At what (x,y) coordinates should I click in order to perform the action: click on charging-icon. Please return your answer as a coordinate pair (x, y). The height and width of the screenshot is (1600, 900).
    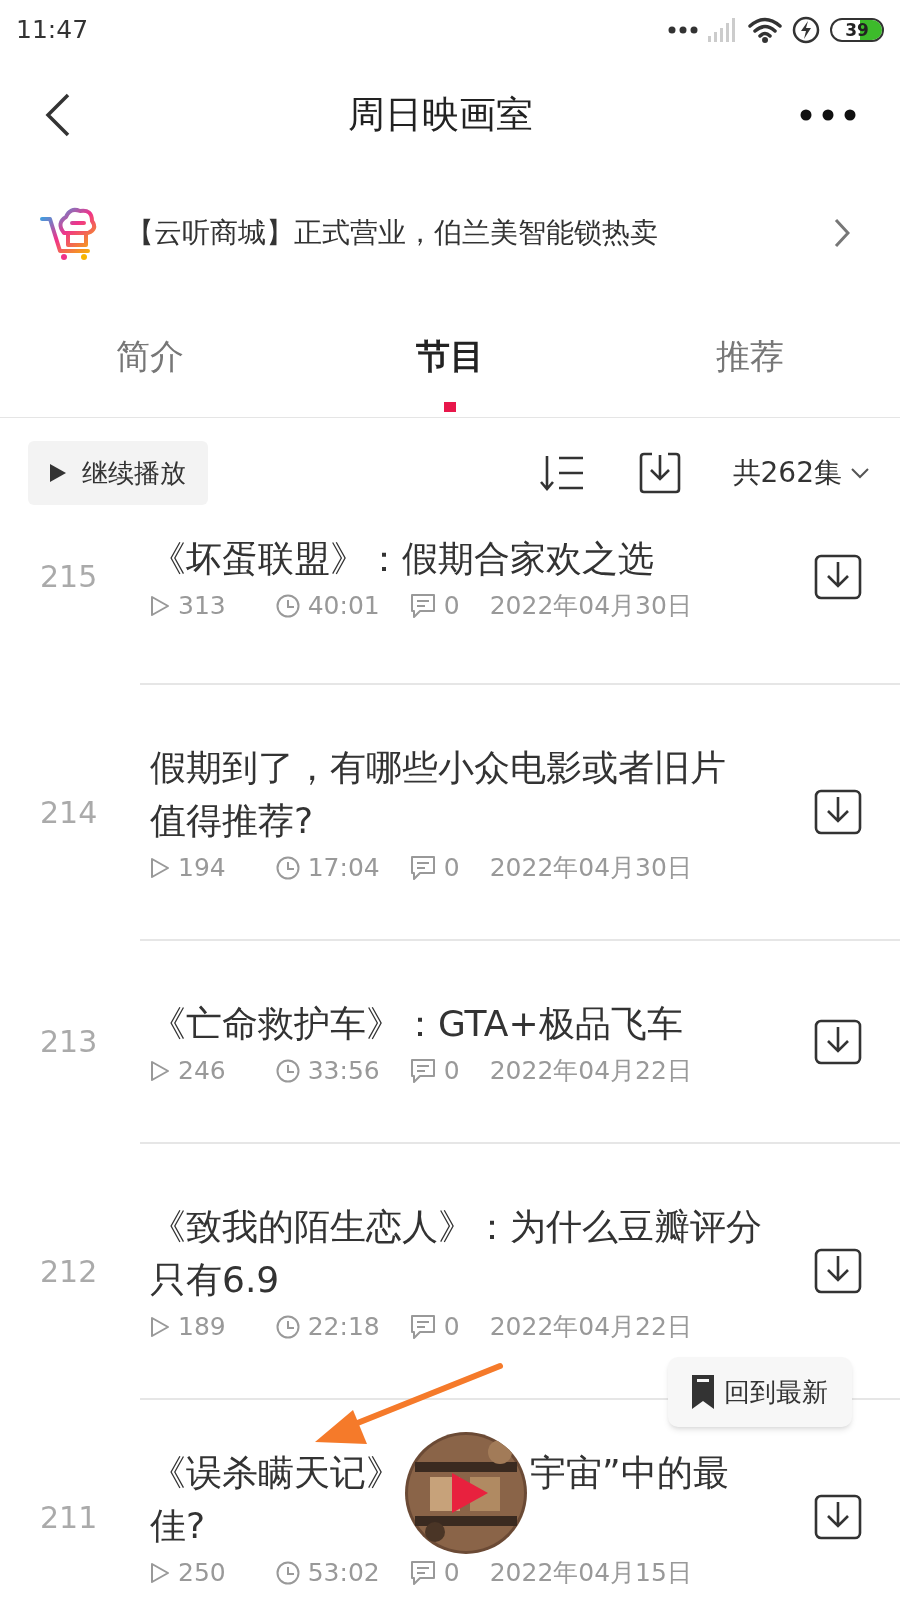
    Looking at the image, I should click on (806, 30).